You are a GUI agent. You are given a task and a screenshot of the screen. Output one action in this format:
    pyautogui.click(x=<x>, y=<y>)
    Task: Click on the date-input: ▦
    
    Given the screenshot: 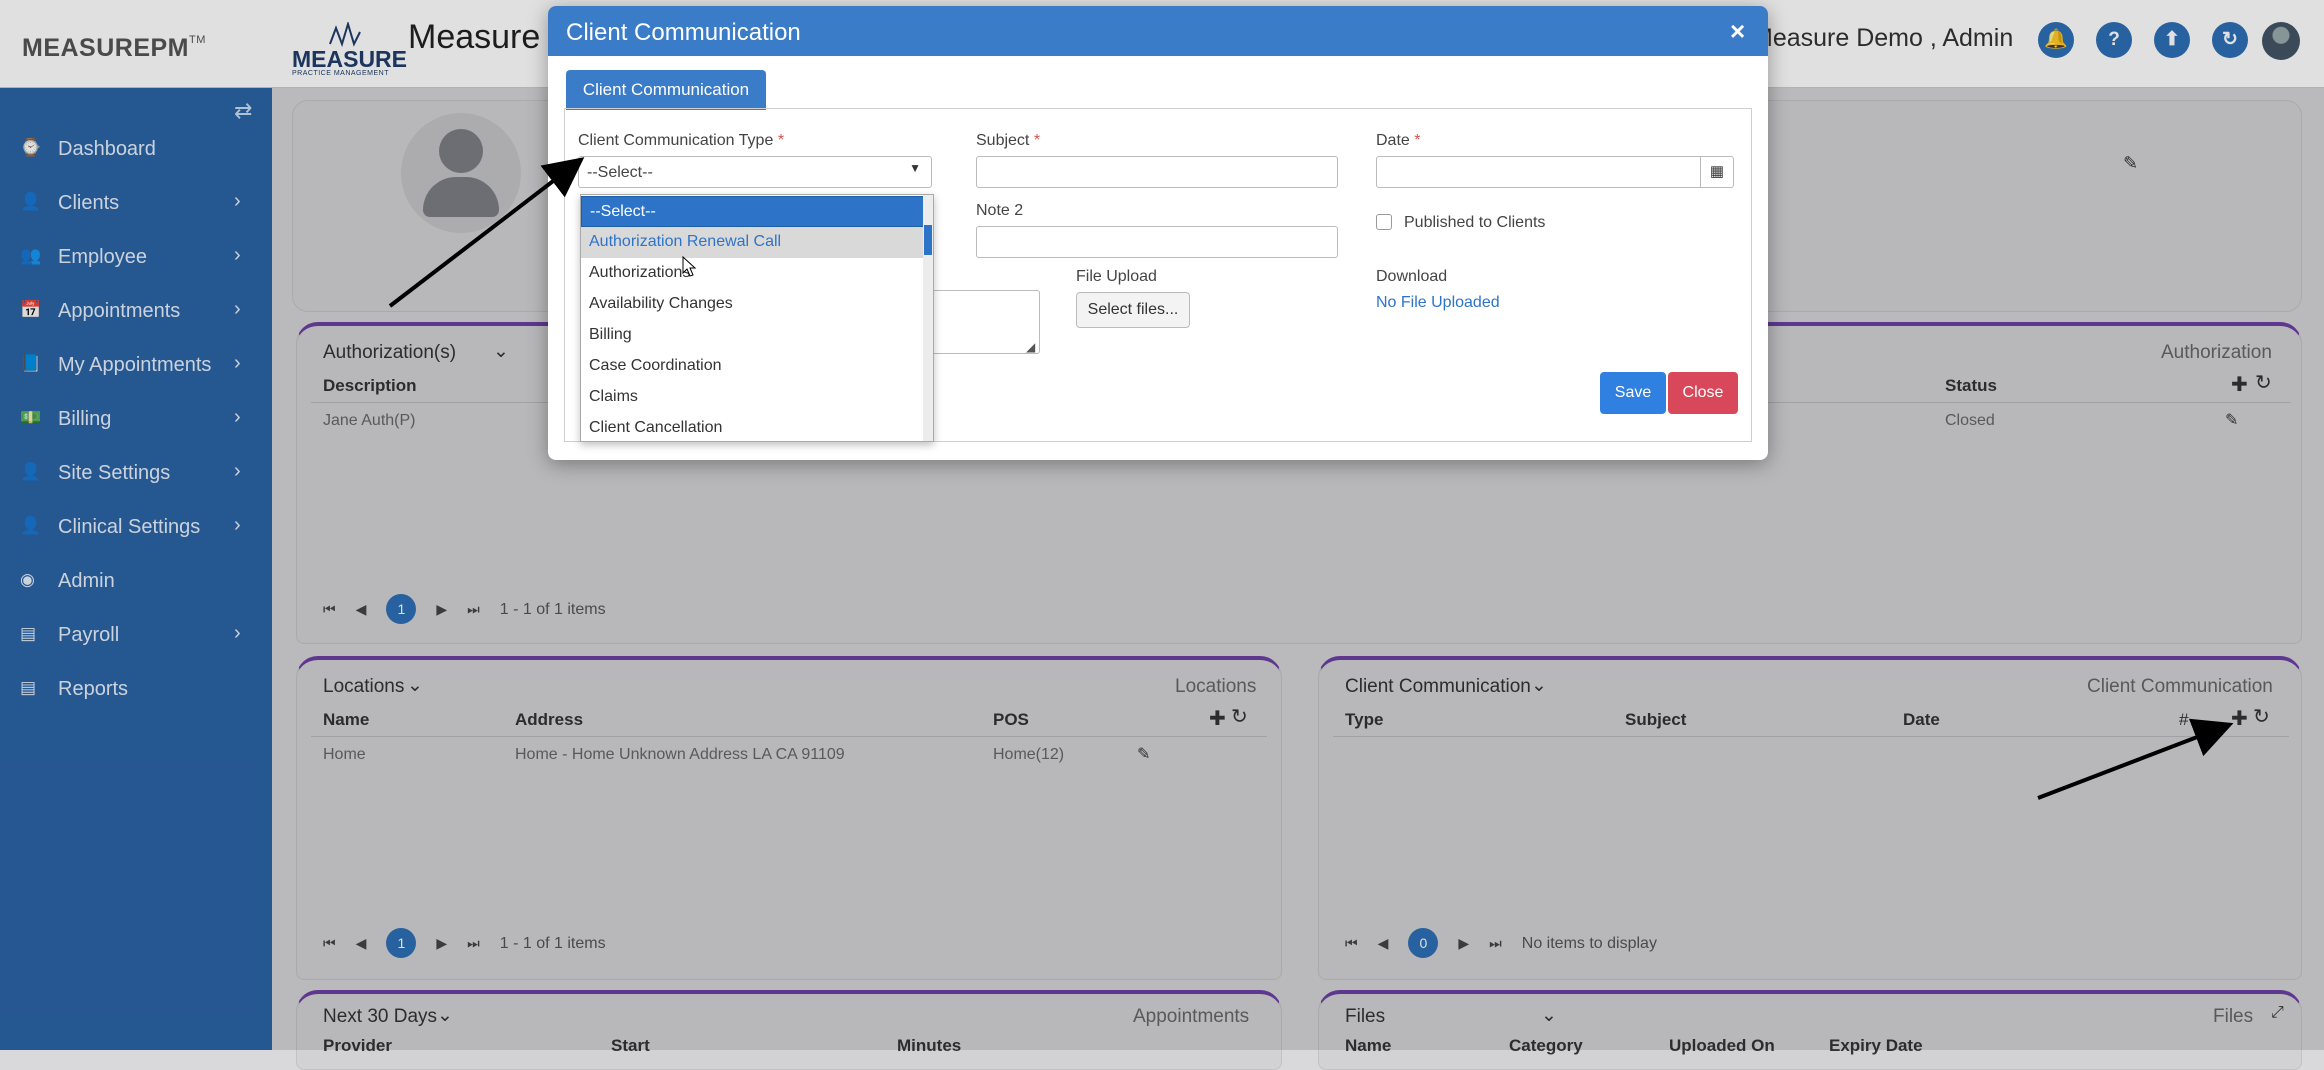 What is the action you would take?
    pyautogui.click(x=1555, y=172)
    